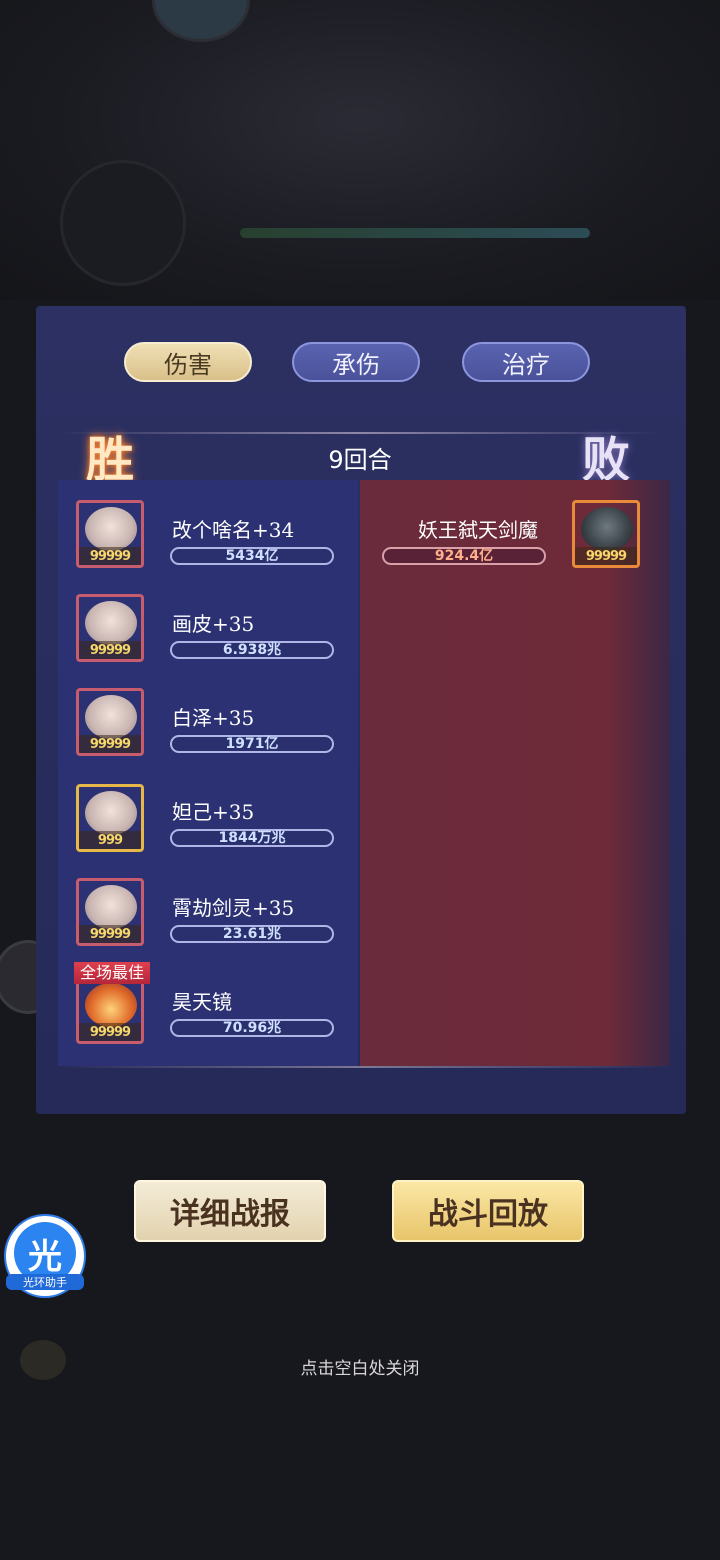 This screenshot has height=1560, width=720. What do you see at coordinates (213, 812) in the screenshot?
I see `ally-name-4: 妲己+35` at bounding box center [213, 812].